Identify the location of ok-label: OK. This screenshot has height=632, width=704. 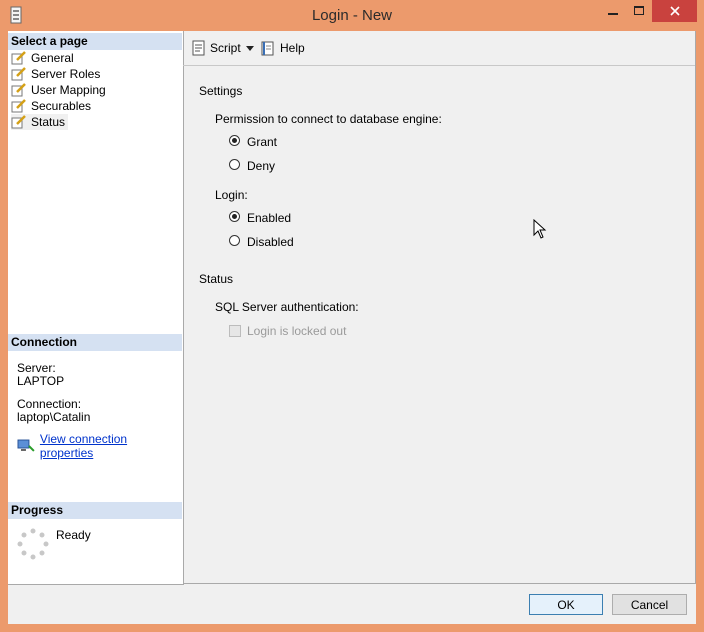
(566, 604).